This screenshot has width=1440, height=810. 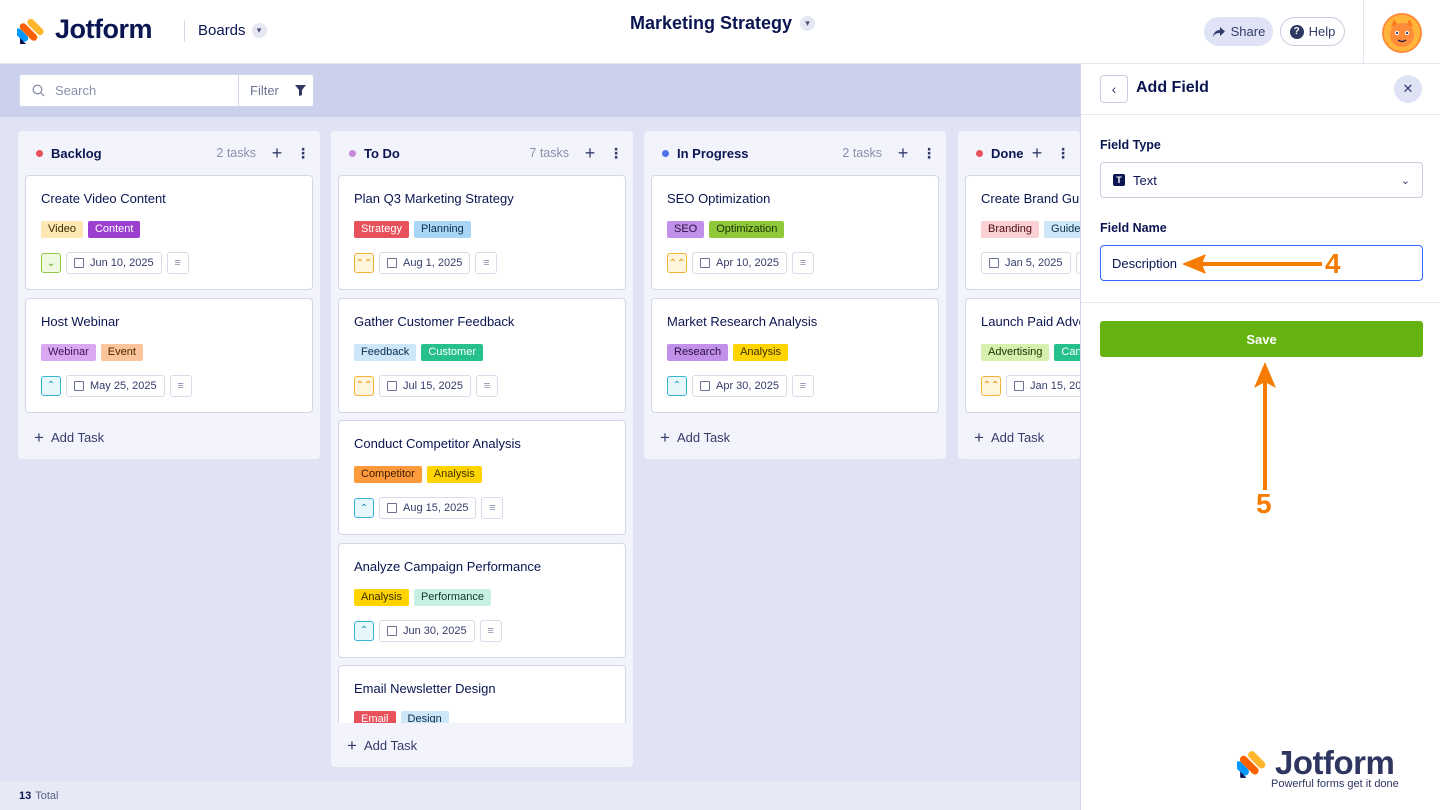 I want to click on user-avatar, so click(x=1402, y=33).